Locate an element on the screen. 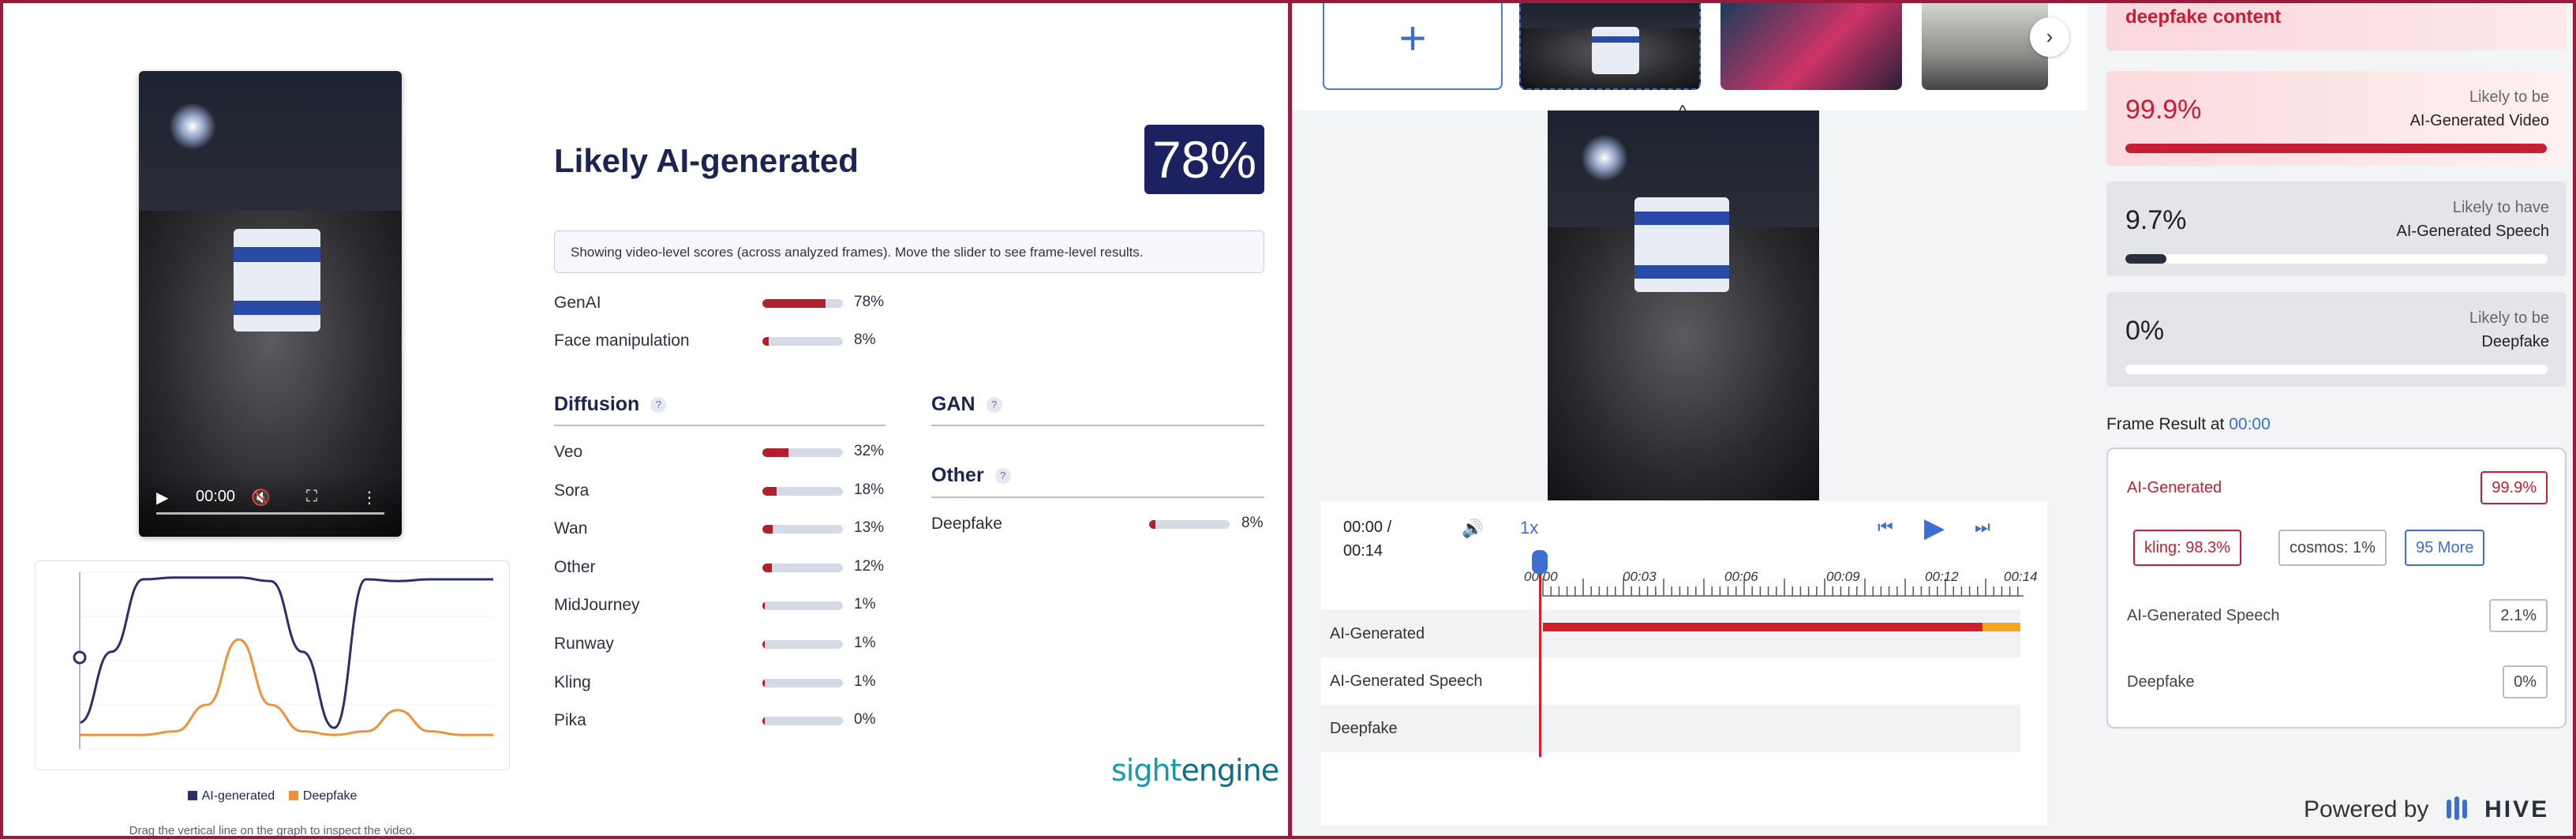  legend-label-deepfake: Deepfake is located at coordinates (330, 796).